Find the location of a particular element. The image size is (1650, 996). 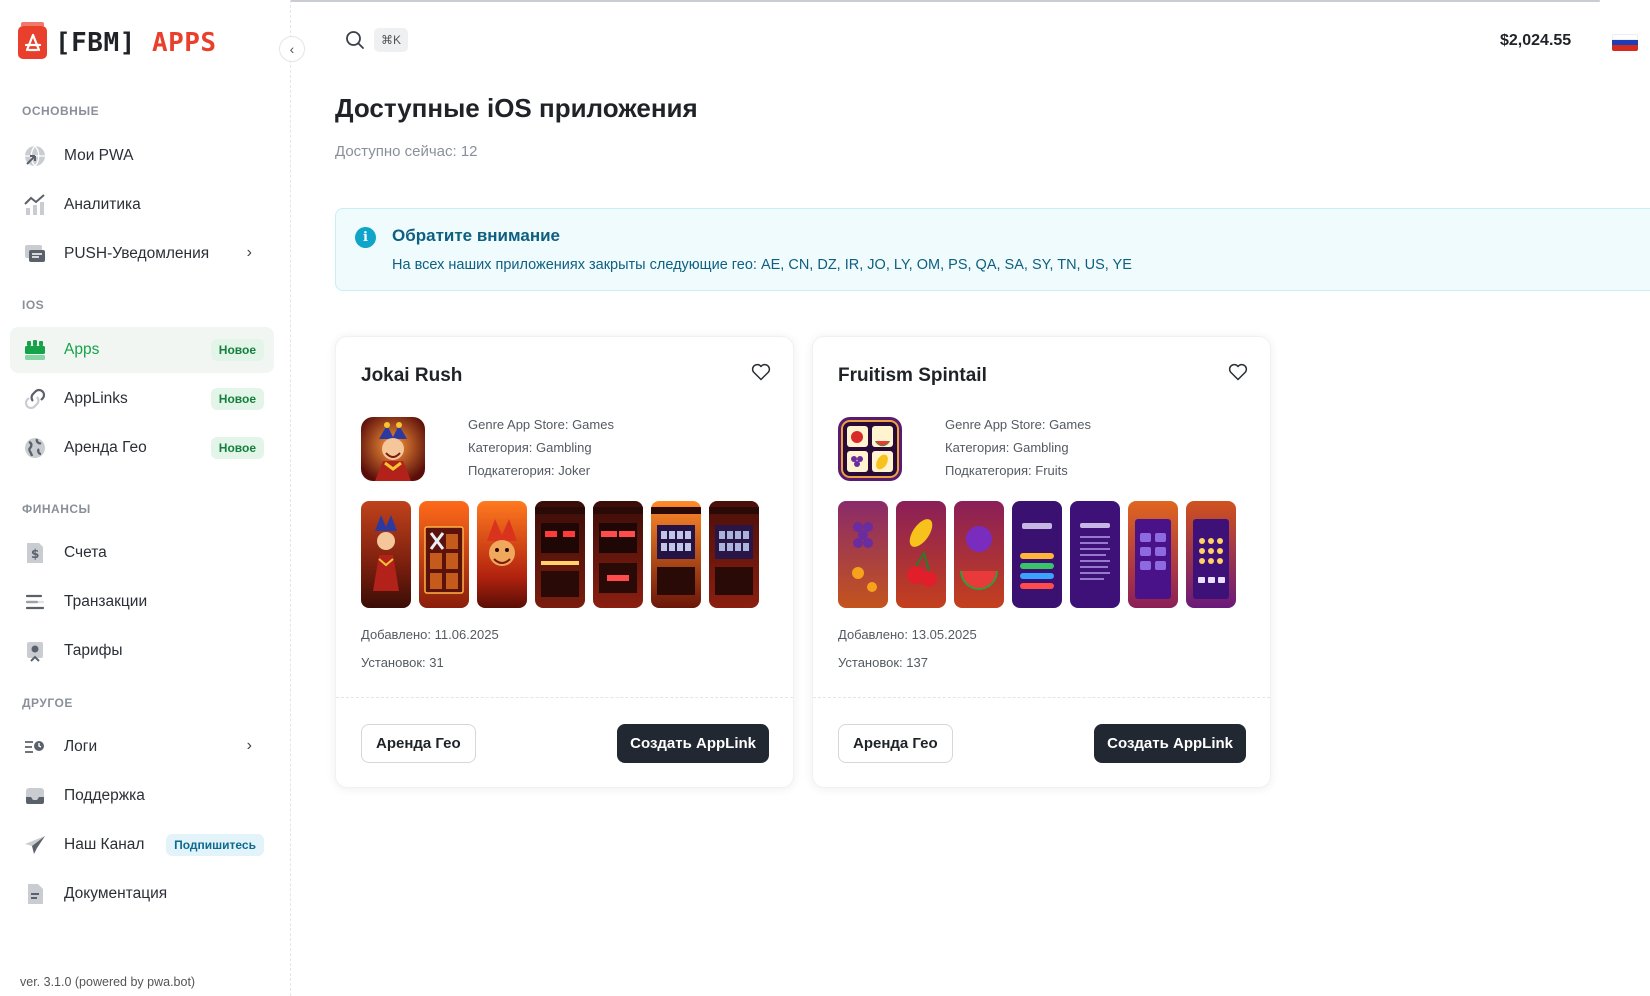

app-category: Категория: Gambling is located at coordinates (1007, 447).